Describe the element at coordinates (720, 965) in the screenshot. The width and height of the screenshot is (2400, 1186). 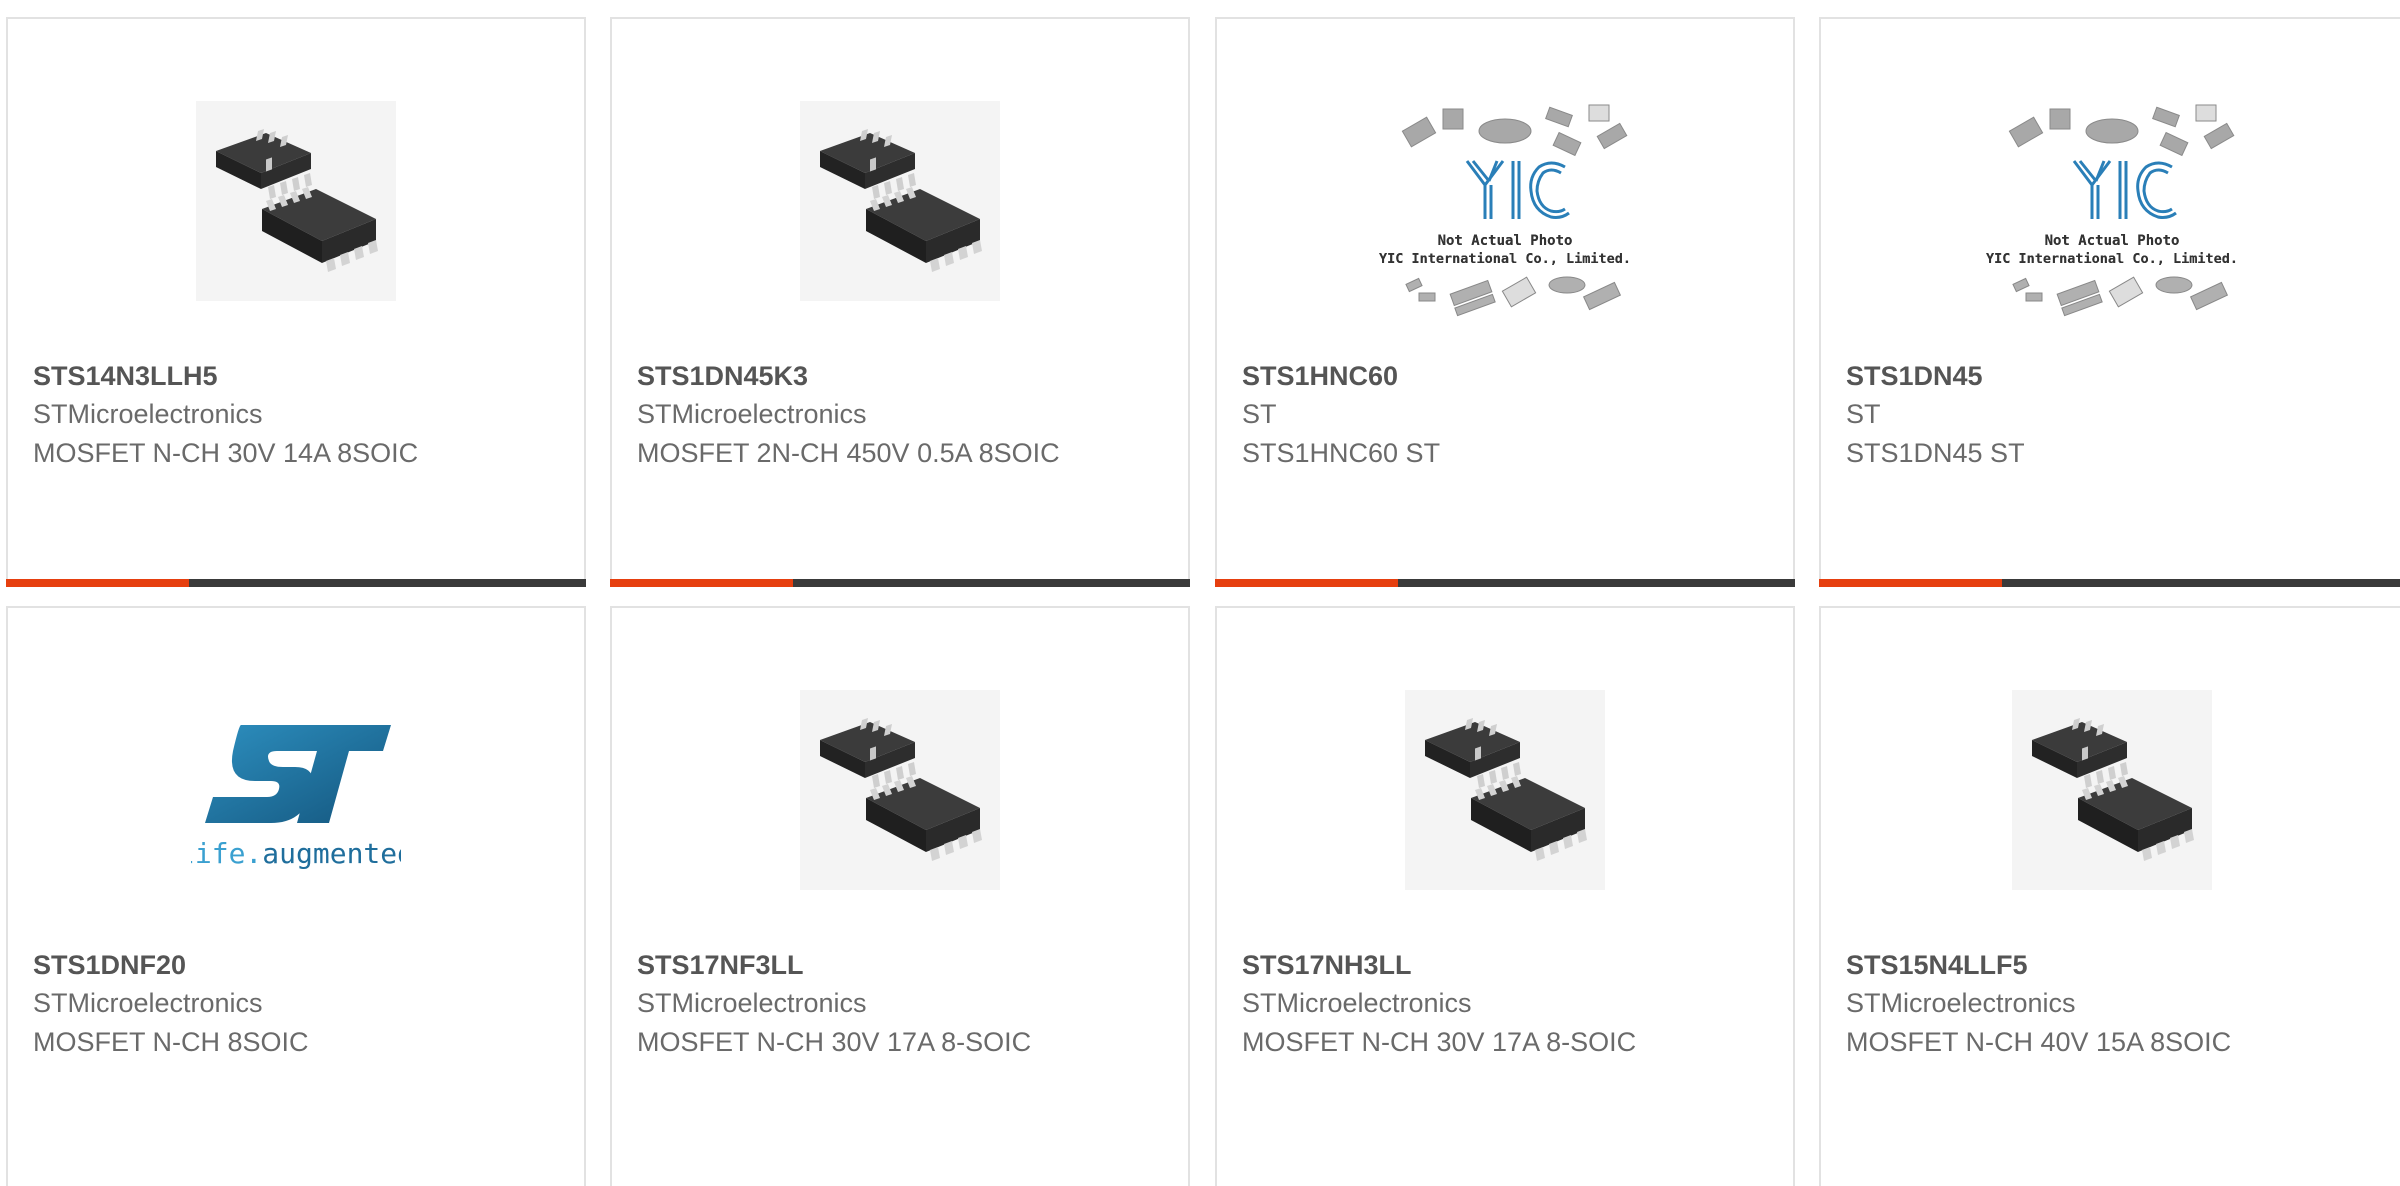
I see `product-part-number: STS17NF3LL` at that location.